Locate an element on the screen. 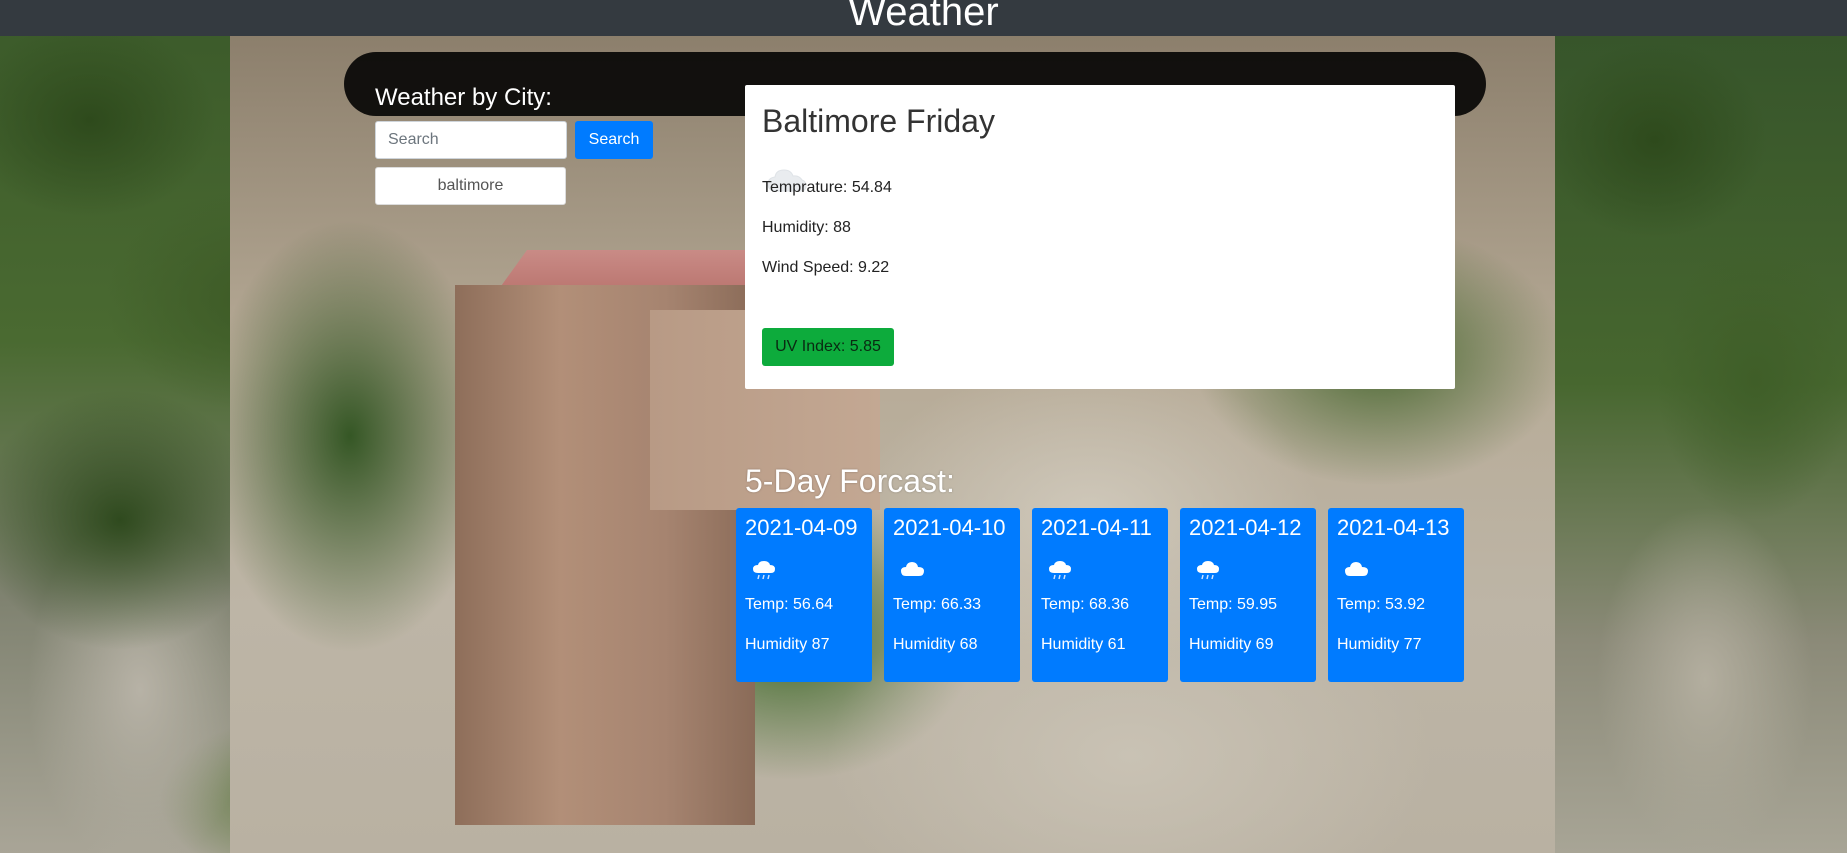  forecast-temp: Temp: 66.33 is located at coordinates (937, 604).